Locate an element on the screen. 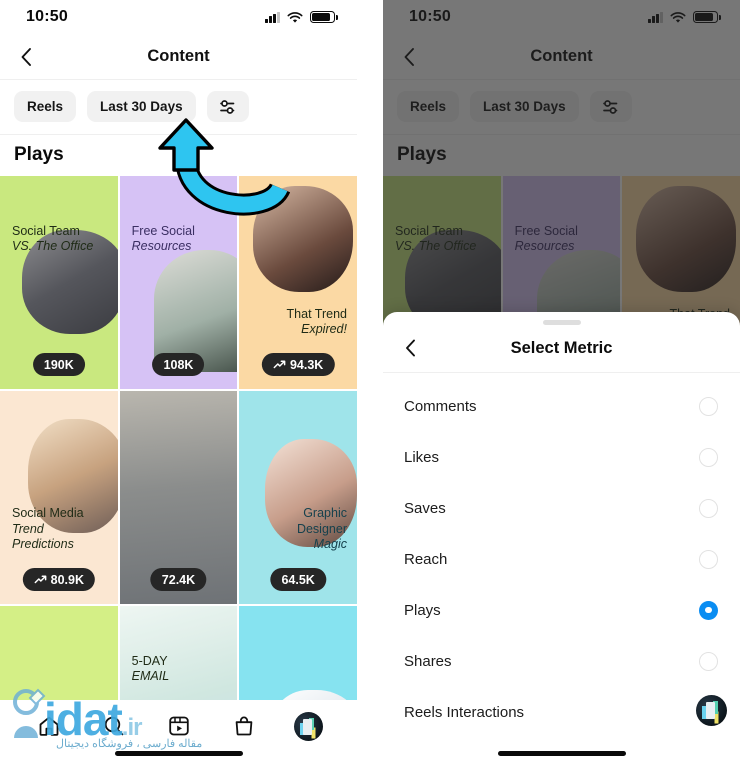  section-header-right: Plays is located at coordinates (561, 155).